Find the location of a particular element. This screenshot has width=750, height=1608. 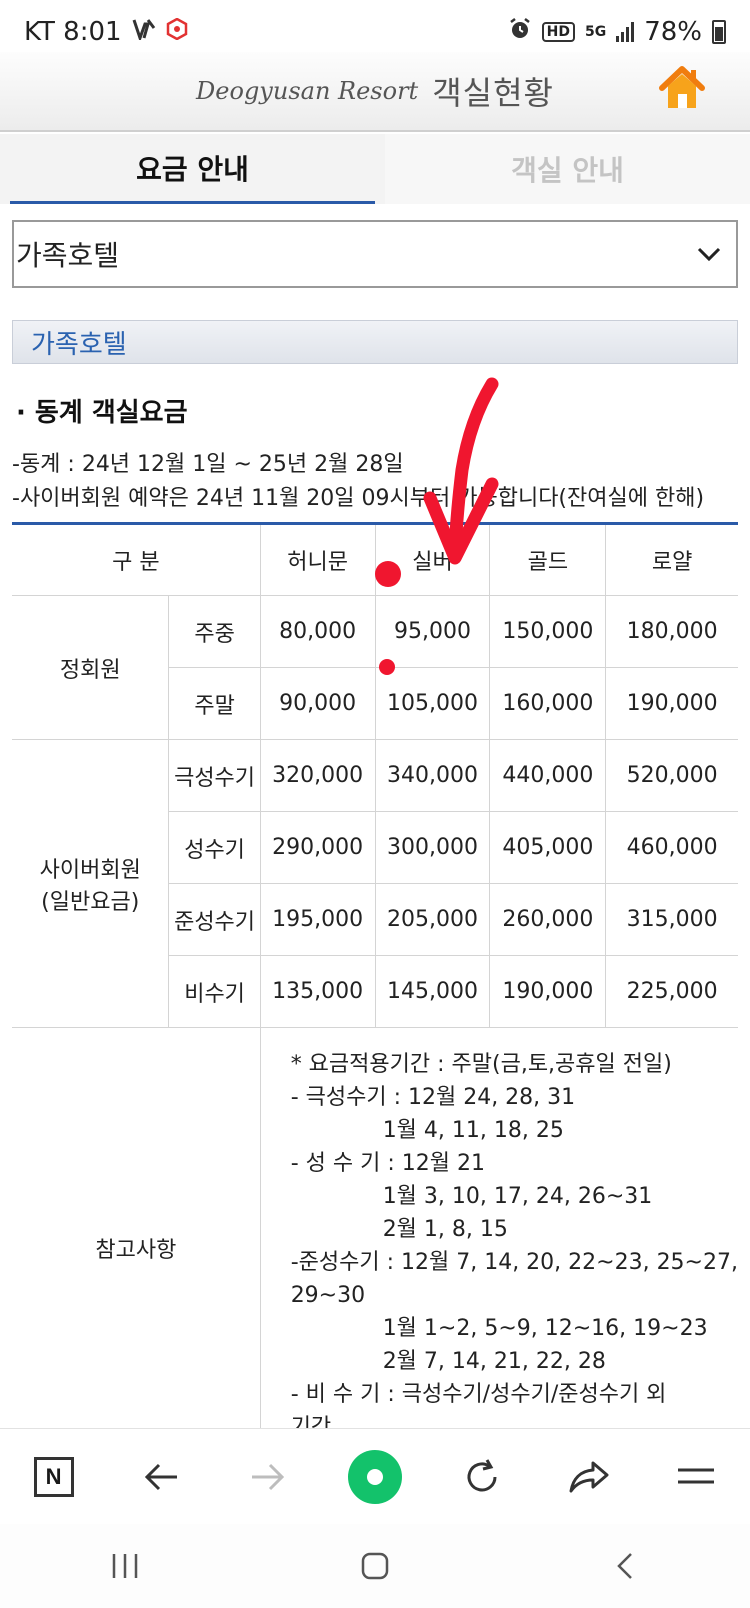

menu-button is located at coordinates (696, 1477).